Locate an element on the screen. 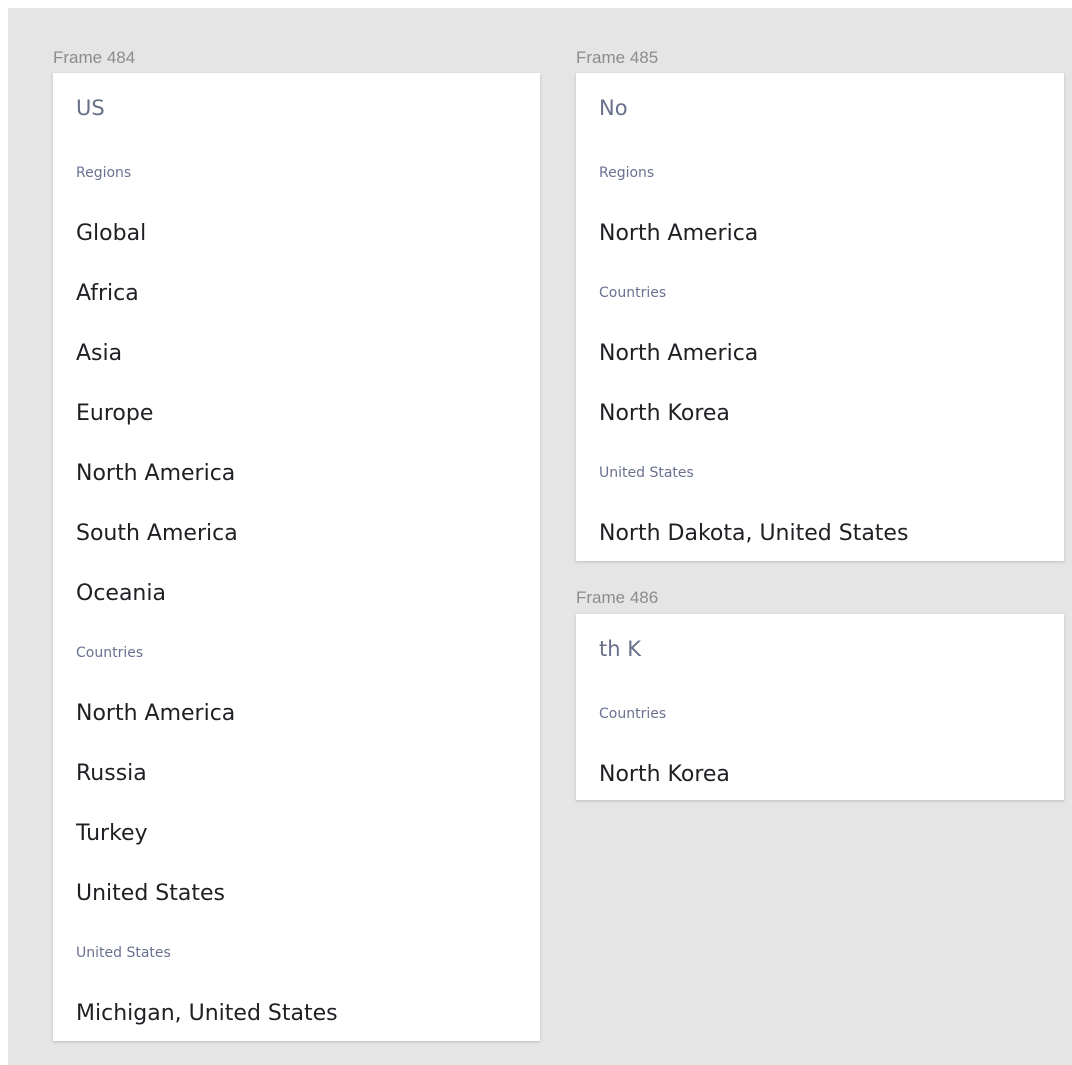 Image resolution: width=1072 pixels, height=1065 pixels. search-dropdown-frame-486: th K Countries North Korea is located at coordinates (820, 707).